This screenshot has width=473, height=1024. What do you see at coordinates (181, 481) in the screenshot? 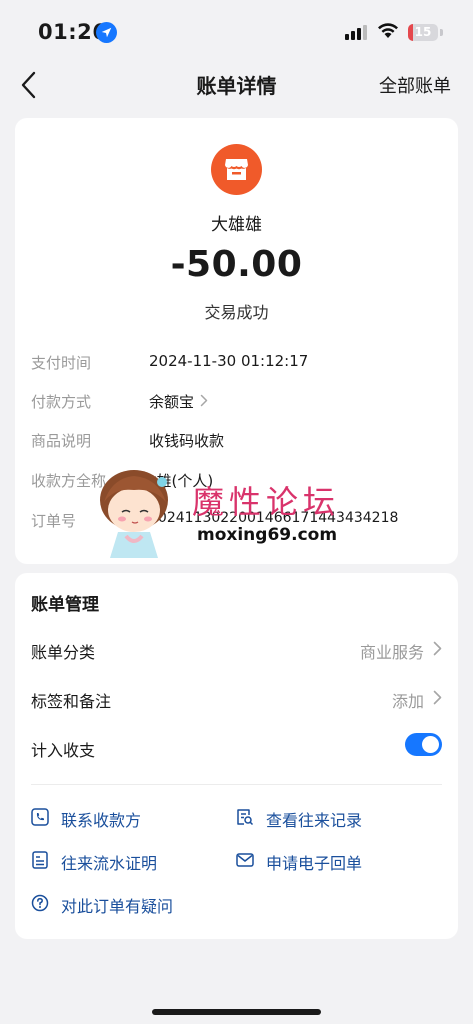
I see `detail-value: *雄(个人)` at bounding box center [181, 481].